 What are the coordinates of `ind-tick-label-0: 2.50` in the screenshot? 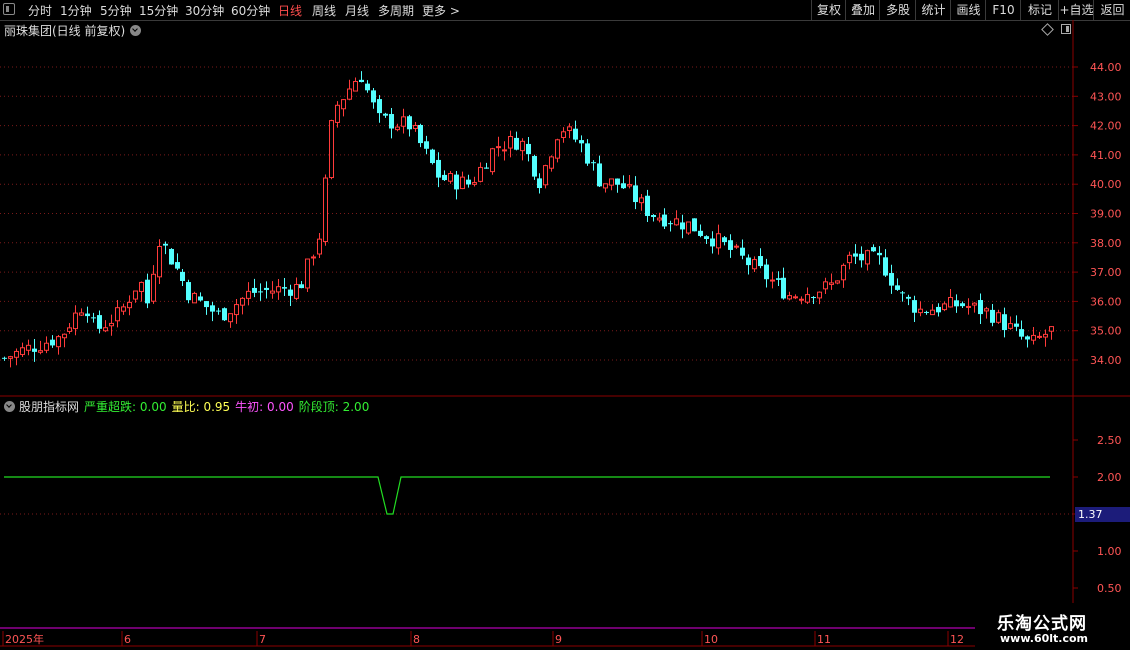 It's located at (1109, 440).